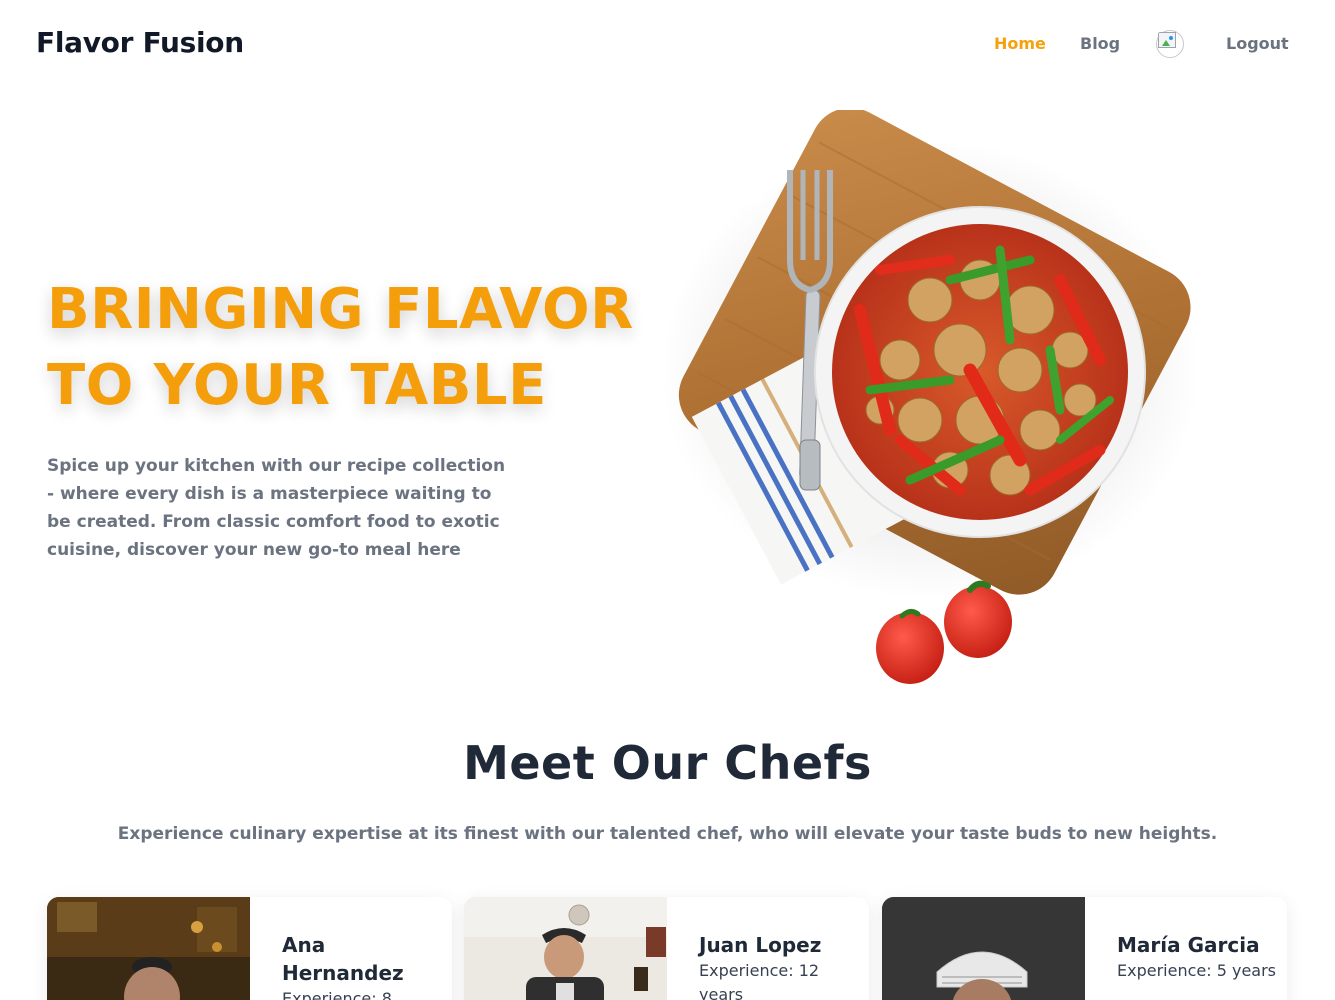  What do you see at coordinates (337, 994) in the screenshot?
I see `chef-experience: Experience: 8` at bounding box center [337, 994].